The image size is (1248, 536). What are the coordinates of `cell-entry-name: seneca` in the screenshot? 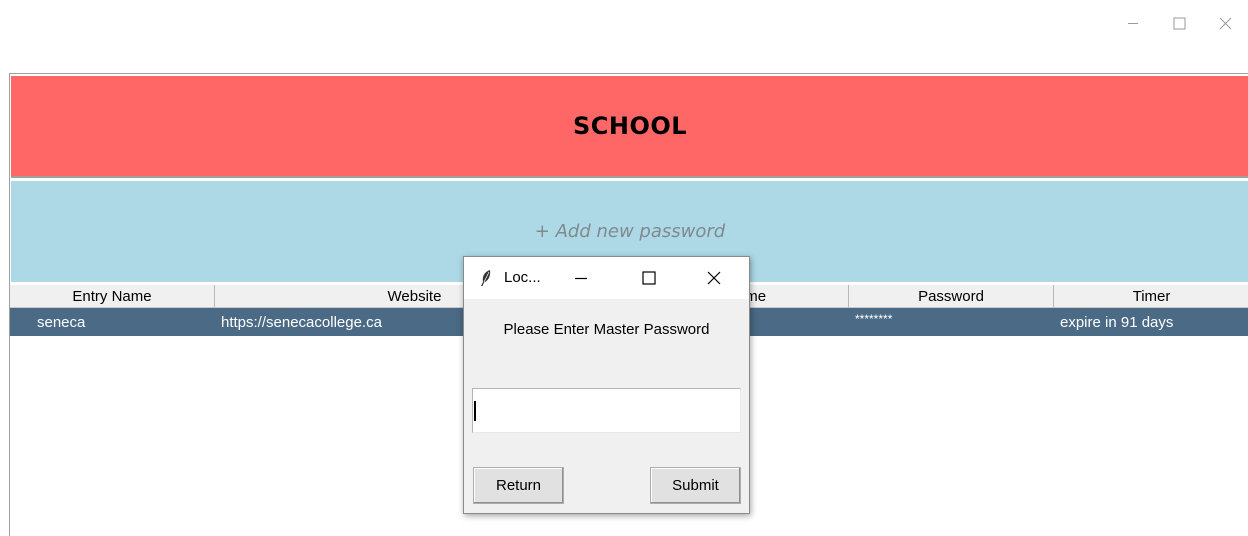 It's located at (61, 322).